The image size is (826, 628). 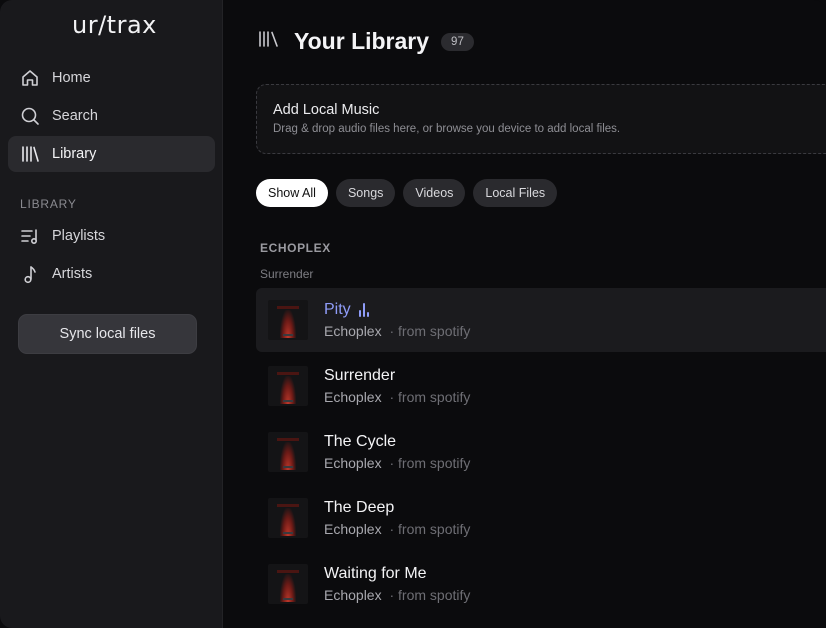 I want to click on now-playing-equalizer-icon, so click(x=363, y=310).